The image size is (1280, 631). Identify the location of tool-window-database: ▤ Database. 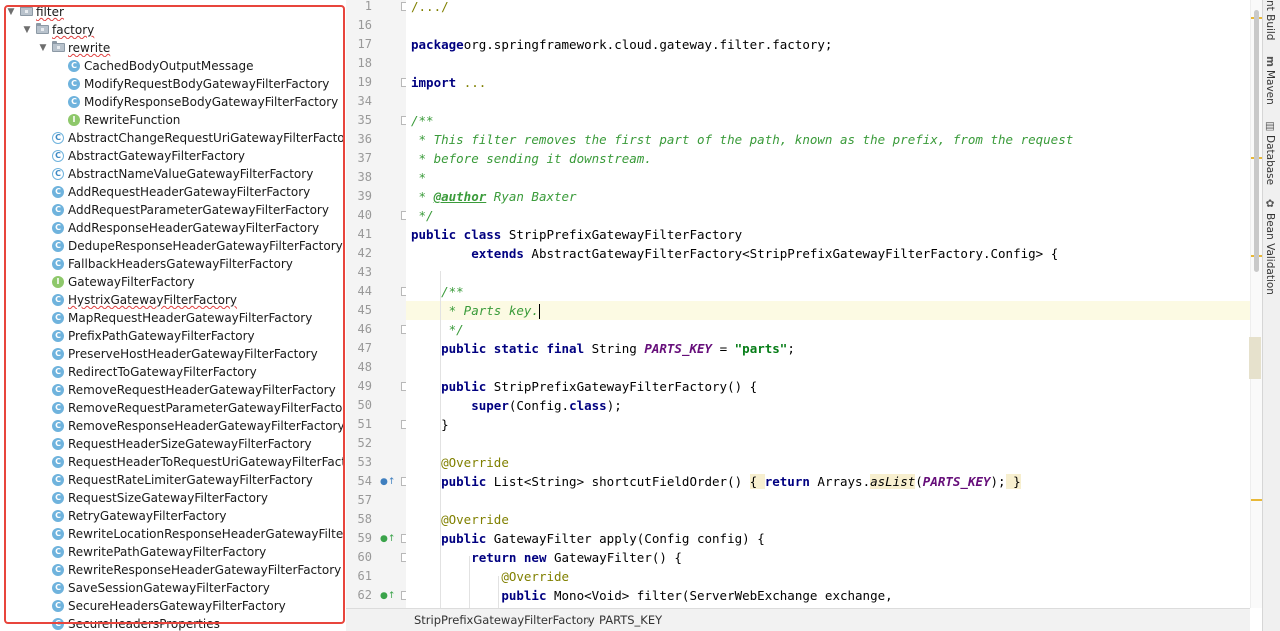
(1270, 152).